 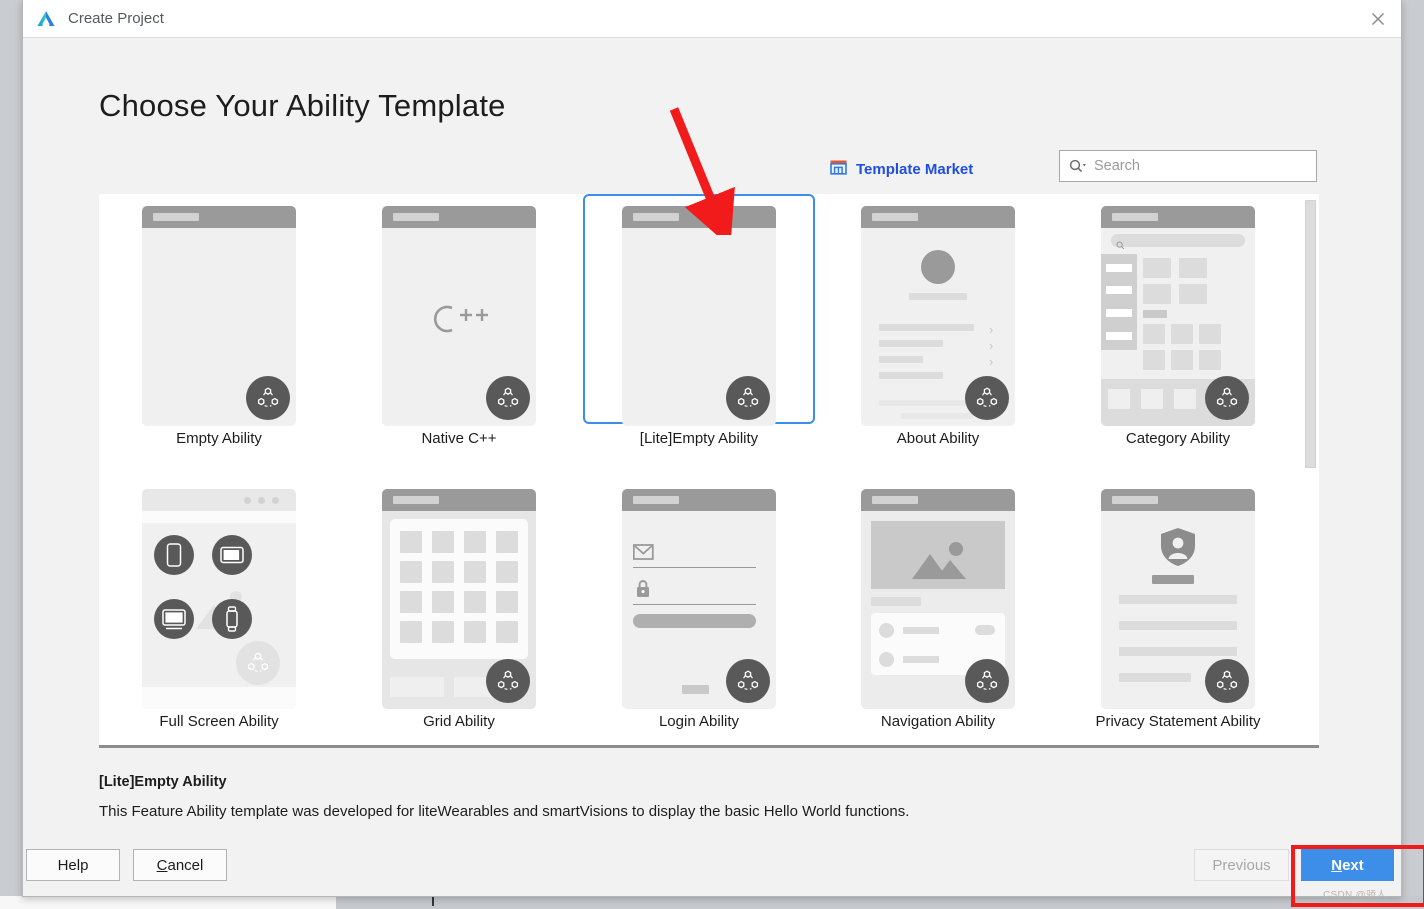 I want to click on search-input, so click(x=1196, y=166).